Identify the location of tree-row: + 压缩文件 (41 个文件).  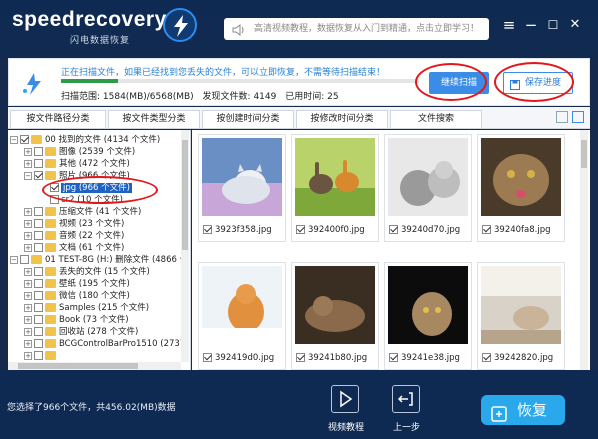
(82, 212).